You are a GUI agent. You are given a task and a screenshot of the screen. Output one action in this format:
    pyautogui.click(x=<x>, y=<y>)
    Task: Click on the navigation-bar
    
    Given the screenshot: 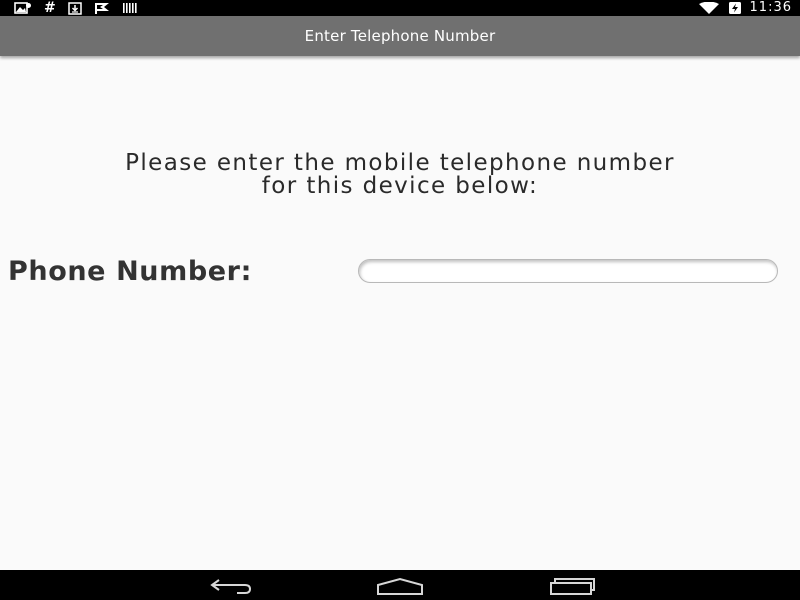 What is the action you would take?
    pyautogui.click(x=400, y=585)
    